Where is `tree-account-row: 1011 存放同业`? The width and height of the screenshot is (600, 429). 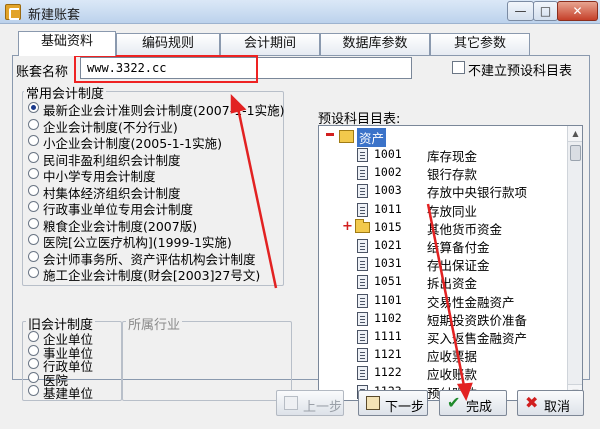 tree-account-row: 1011 存放同业 is located at coordinates (443, 210).